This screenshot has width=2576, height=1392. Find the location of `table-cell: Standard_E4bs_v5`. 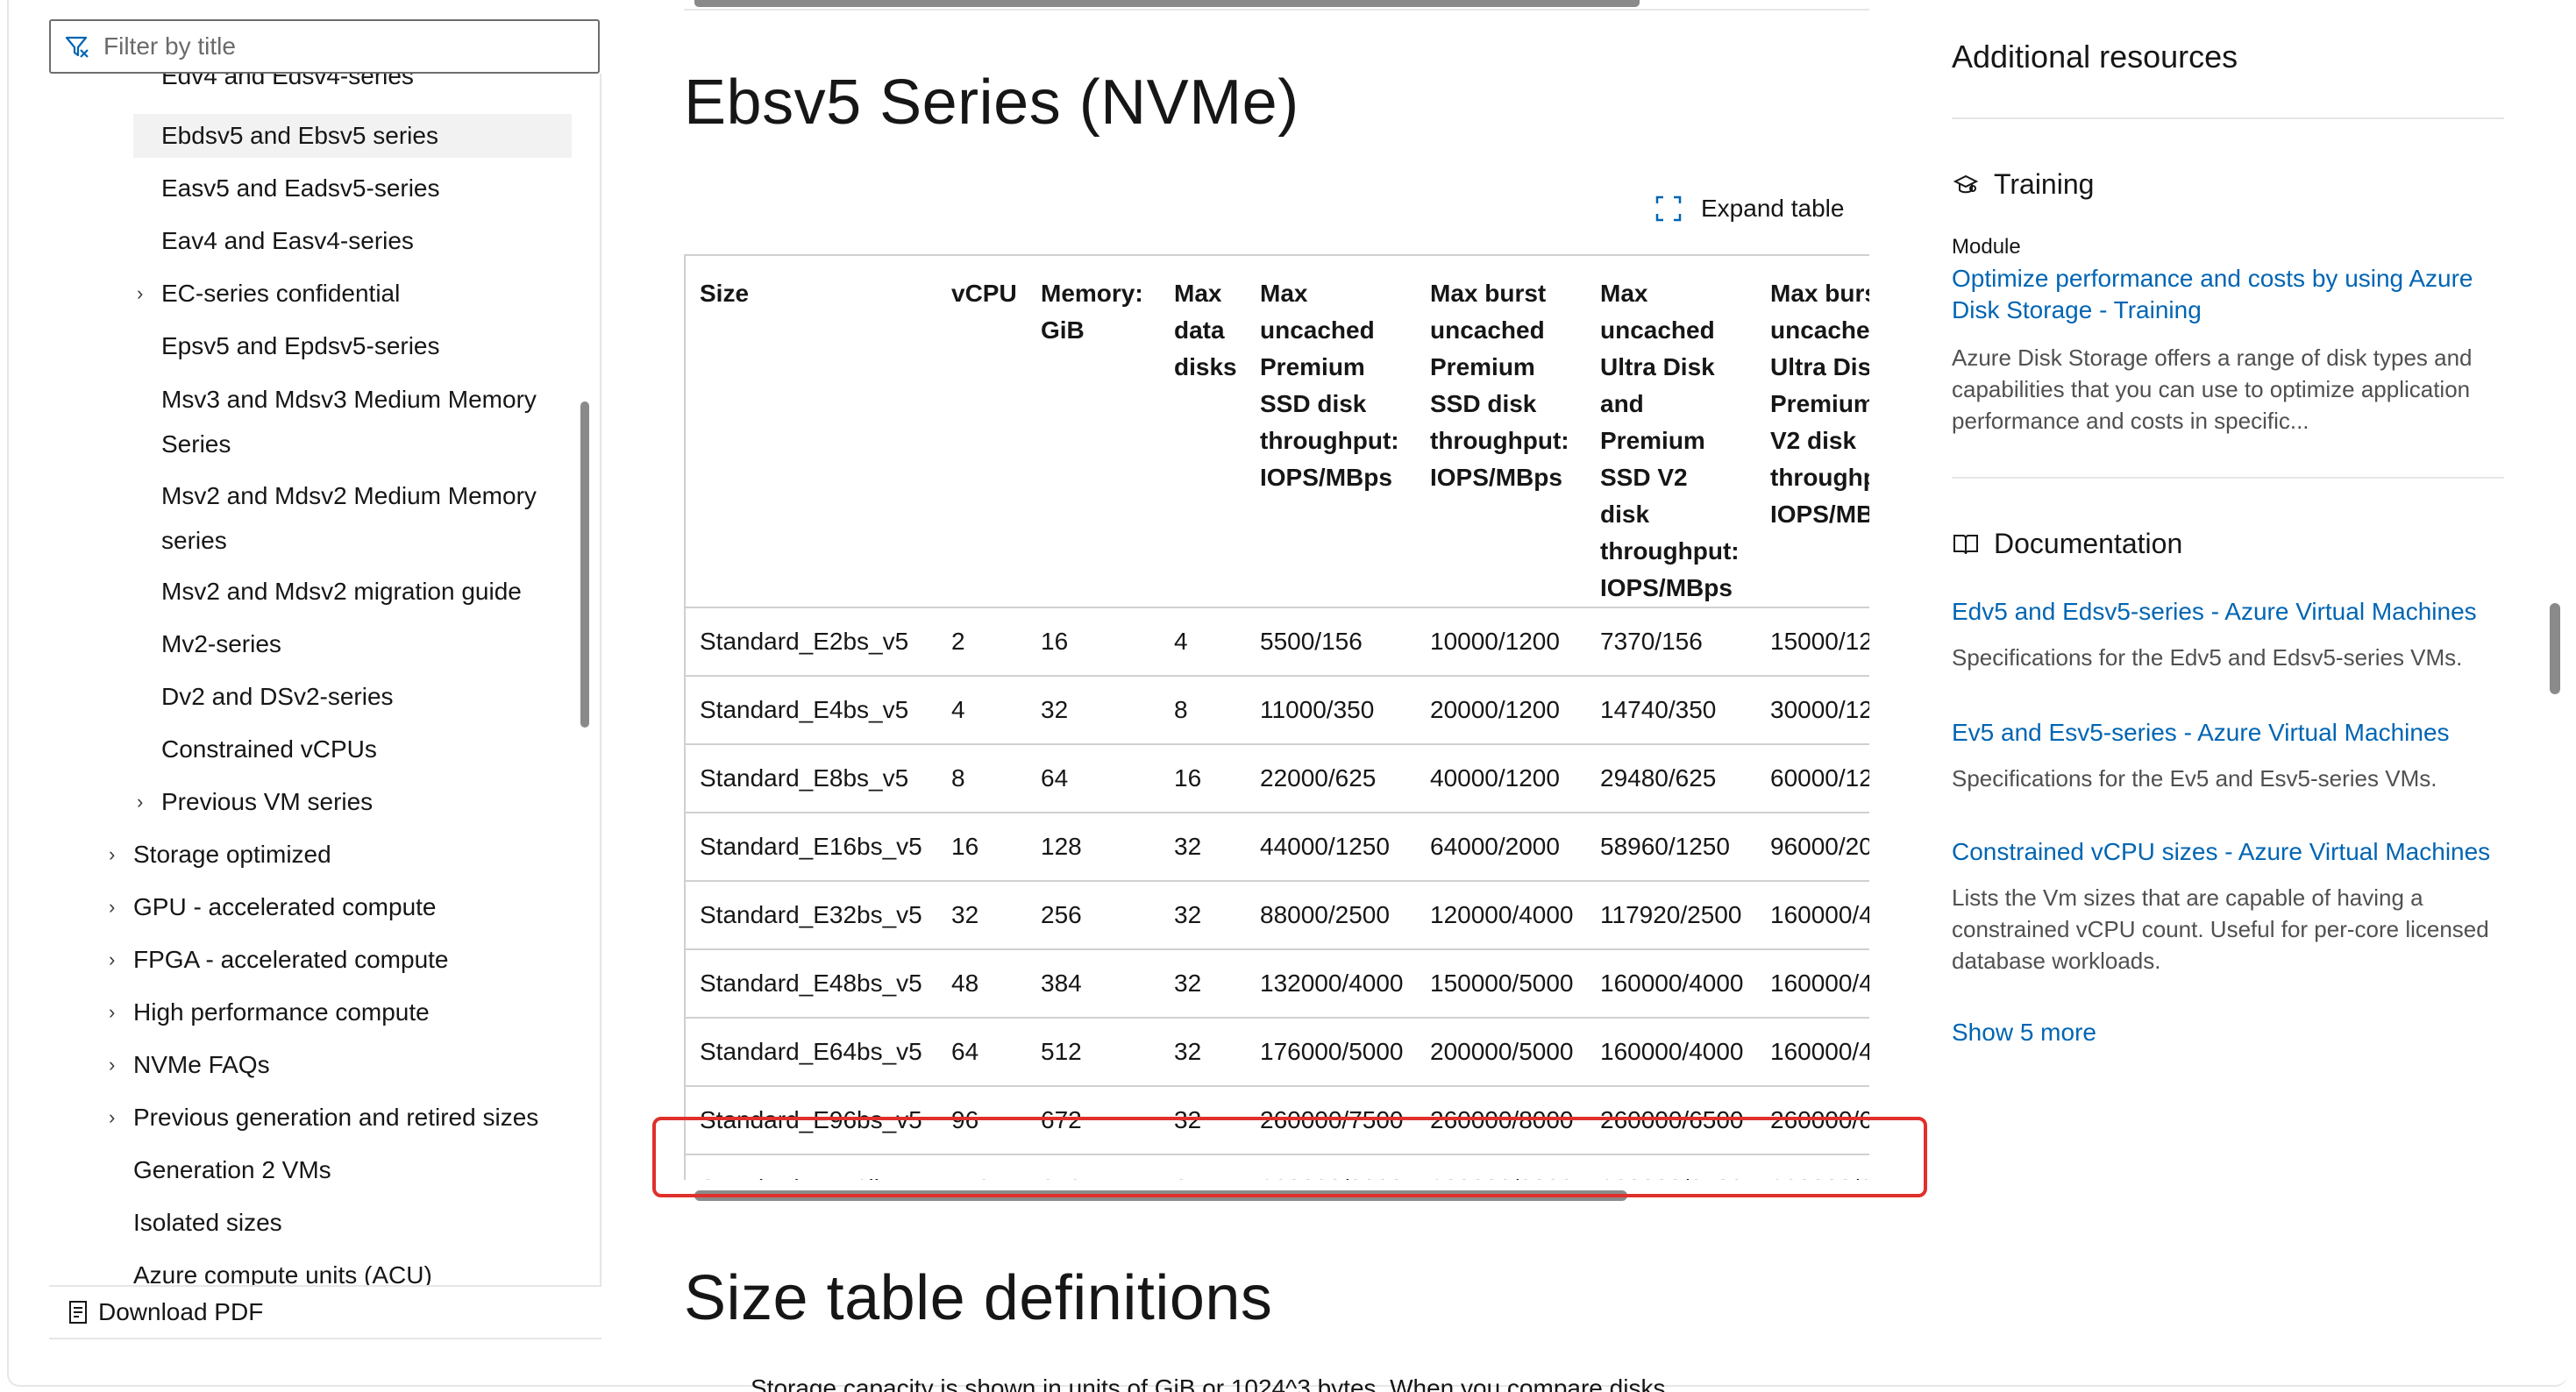

table-cell: Standard_E4bs_v5 is located at coordinates (810, 710).